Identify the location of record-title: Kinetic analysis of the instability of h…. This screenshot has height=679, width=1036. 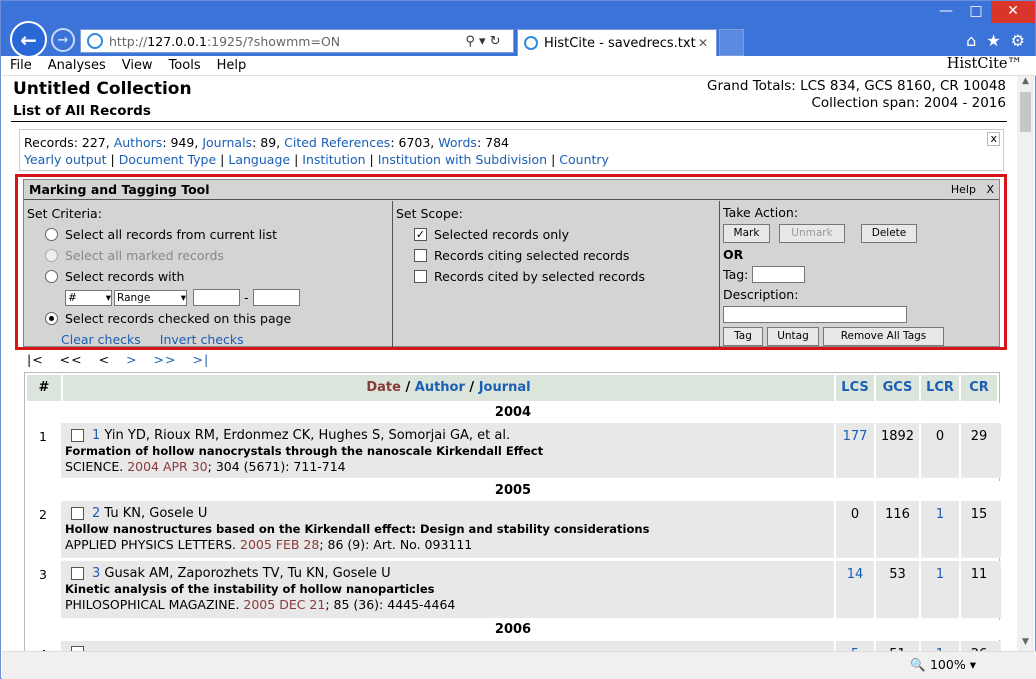
(250, 589).